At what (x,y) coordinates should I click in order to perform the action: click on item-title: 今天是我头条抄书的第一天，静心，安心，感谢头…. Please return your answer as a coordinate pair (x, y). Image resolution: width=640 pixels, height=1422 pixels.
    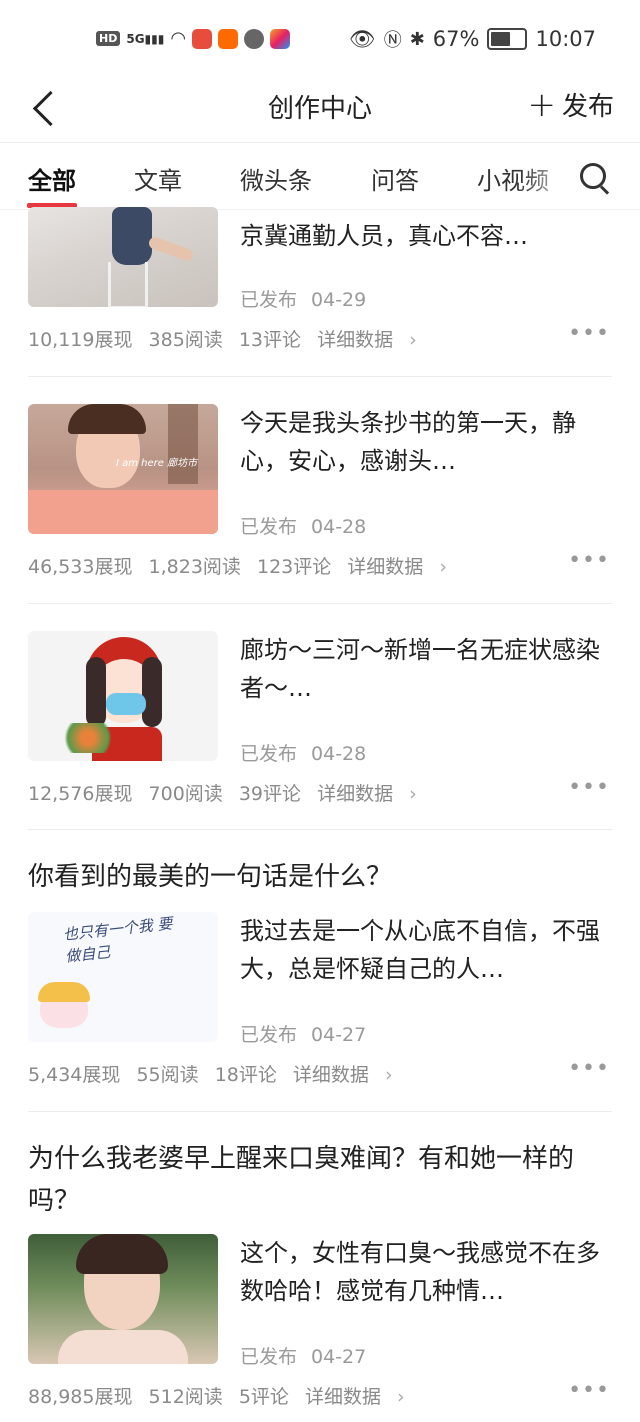
    Looking at the image, I should click on (408, 442).